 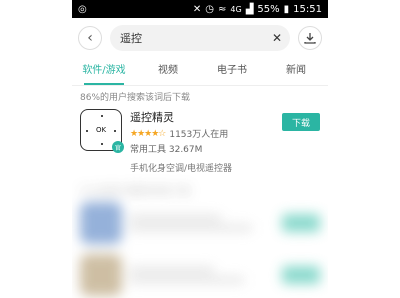 I want to click on status-bar: ◎ ✕ ◷ ≈ 4G ▟ 55% ▮ 15:51, so click(x=200, y=9).